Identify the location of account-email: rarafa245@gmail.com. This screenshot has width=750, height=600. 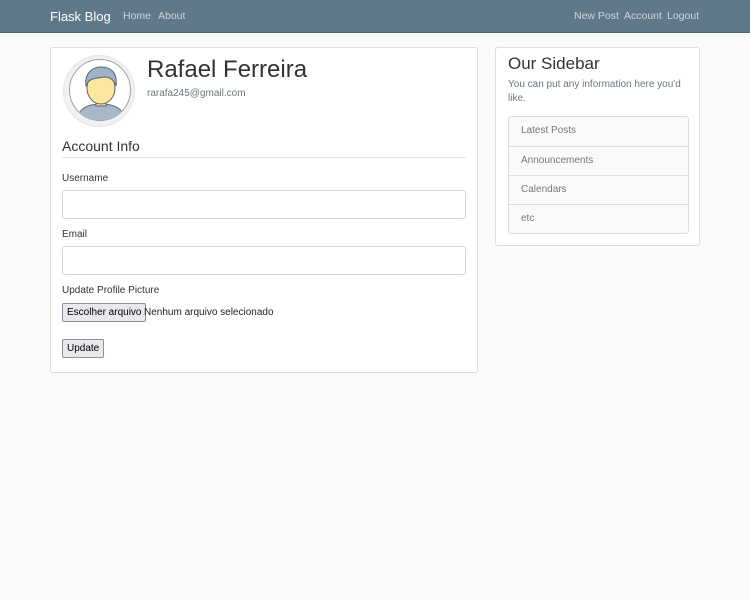
(196, 93).